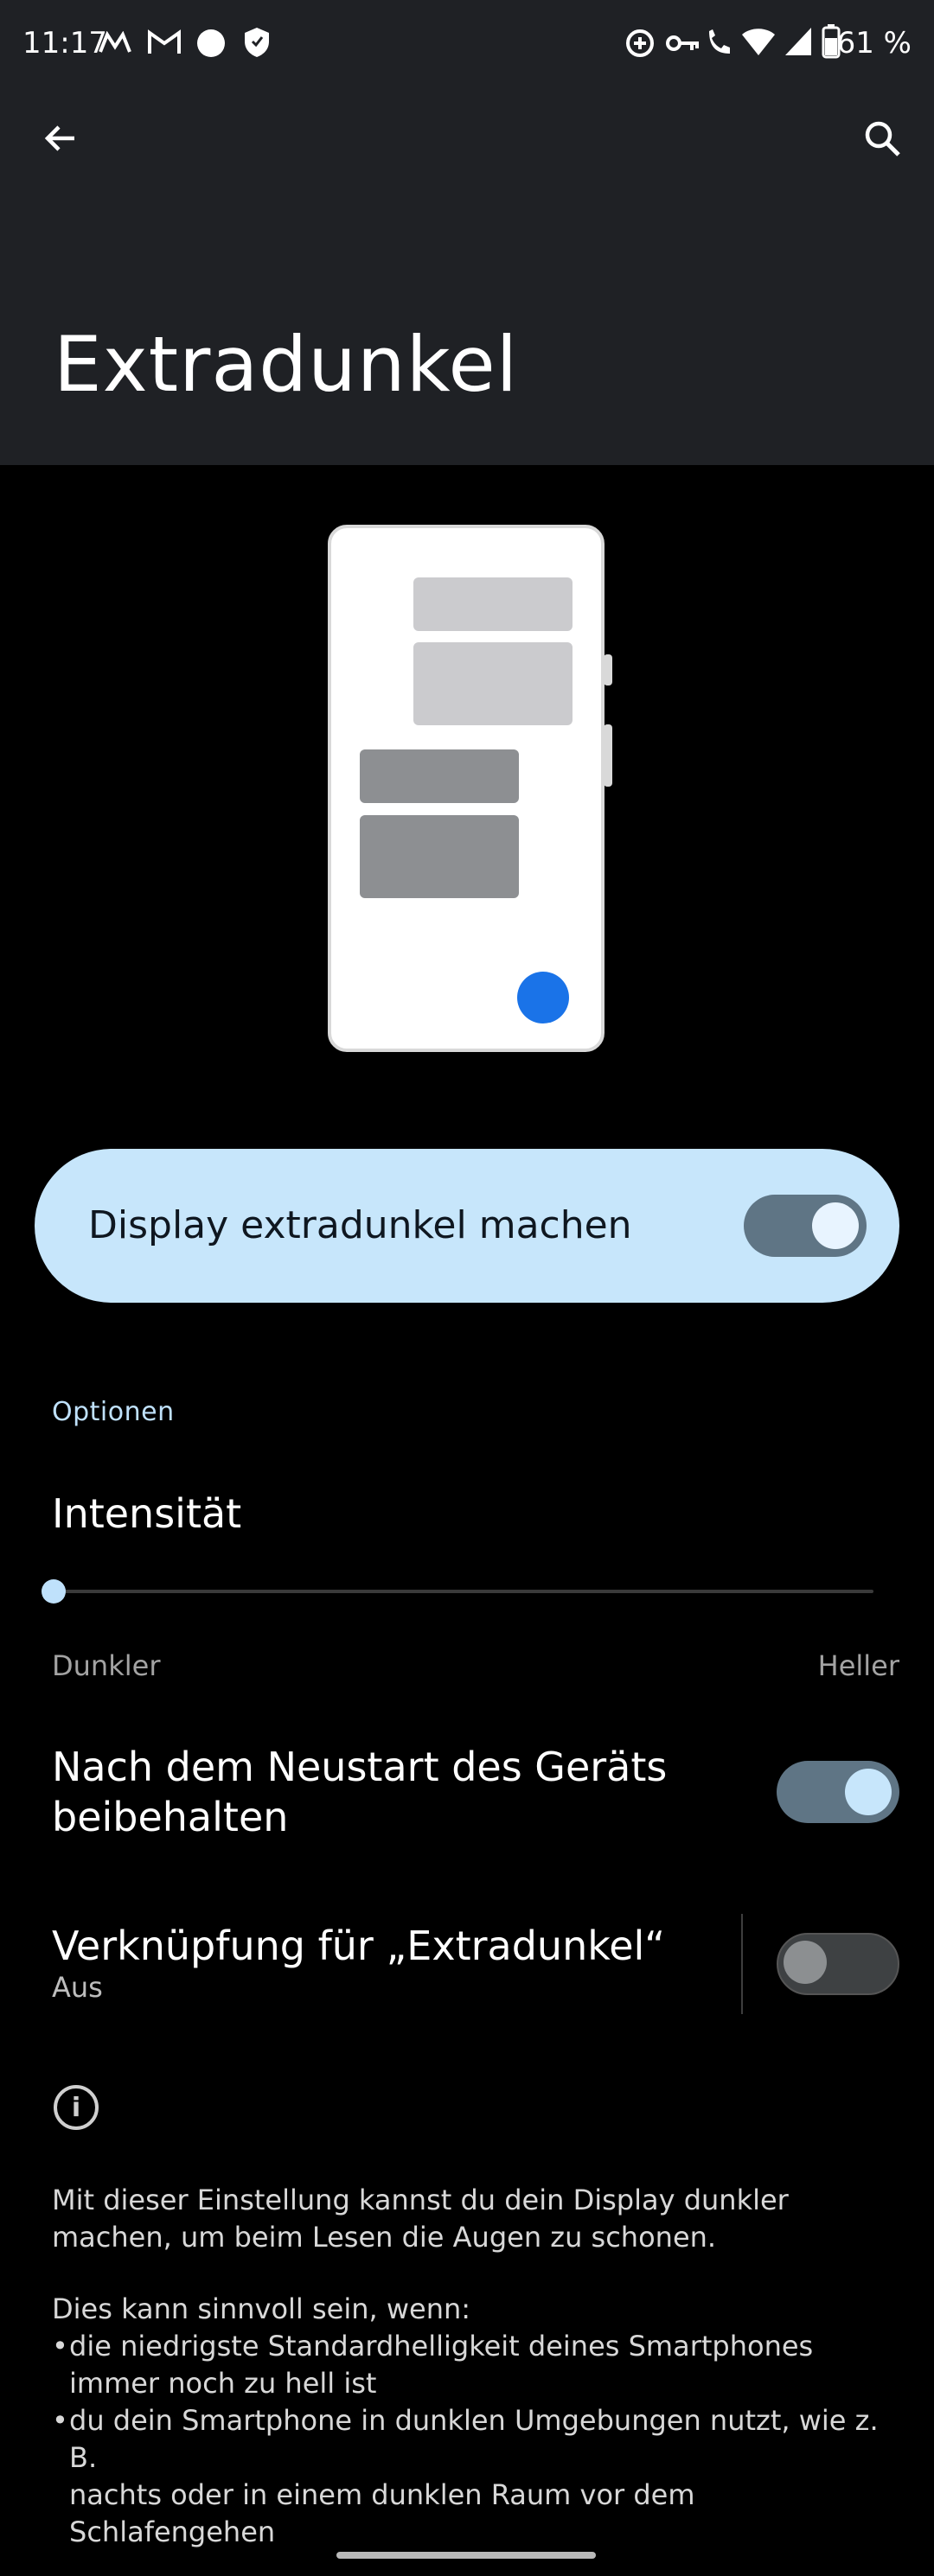  What do you see at coordinates (257, 42) in the screenshot?
I see `shield-icon` at bounding box center [257, 42].